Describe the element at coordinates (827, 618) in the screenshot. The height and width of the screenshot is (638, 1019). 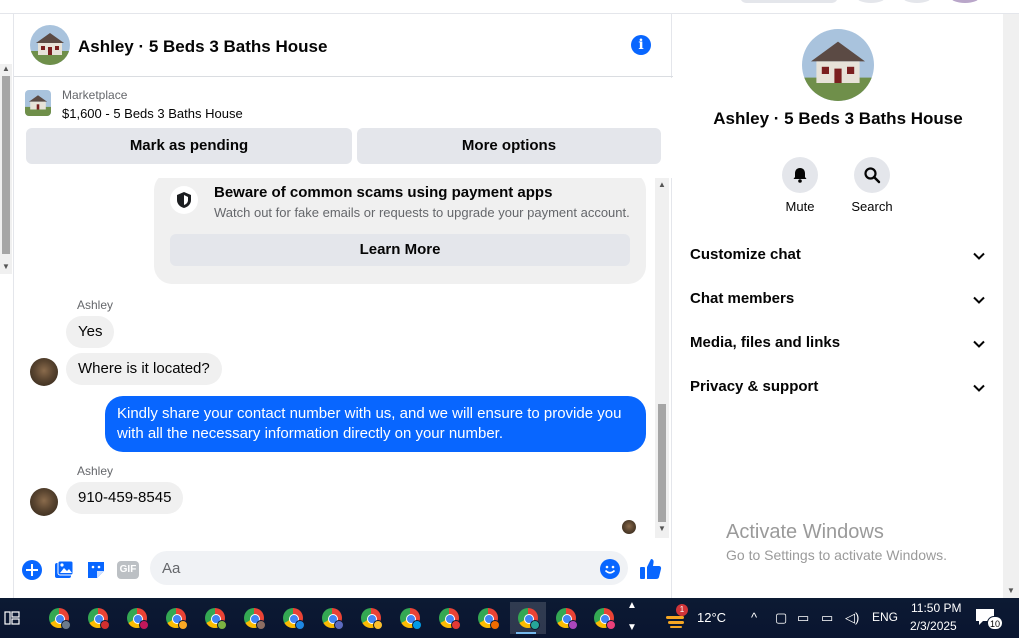
I see `network-icon: ▭` at that location.